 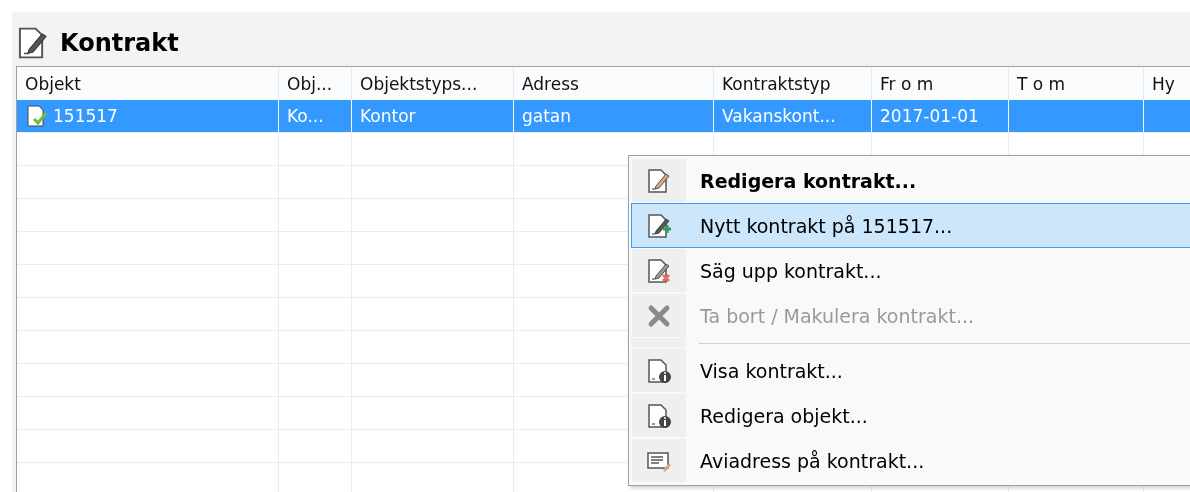 I want to click on column-header: Objekt, so click(x=148, y=83).